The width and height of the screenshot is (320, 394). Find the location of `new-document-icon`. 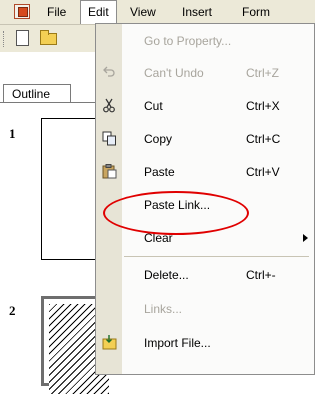

new-document-icon is located at coordinates (22, 38).